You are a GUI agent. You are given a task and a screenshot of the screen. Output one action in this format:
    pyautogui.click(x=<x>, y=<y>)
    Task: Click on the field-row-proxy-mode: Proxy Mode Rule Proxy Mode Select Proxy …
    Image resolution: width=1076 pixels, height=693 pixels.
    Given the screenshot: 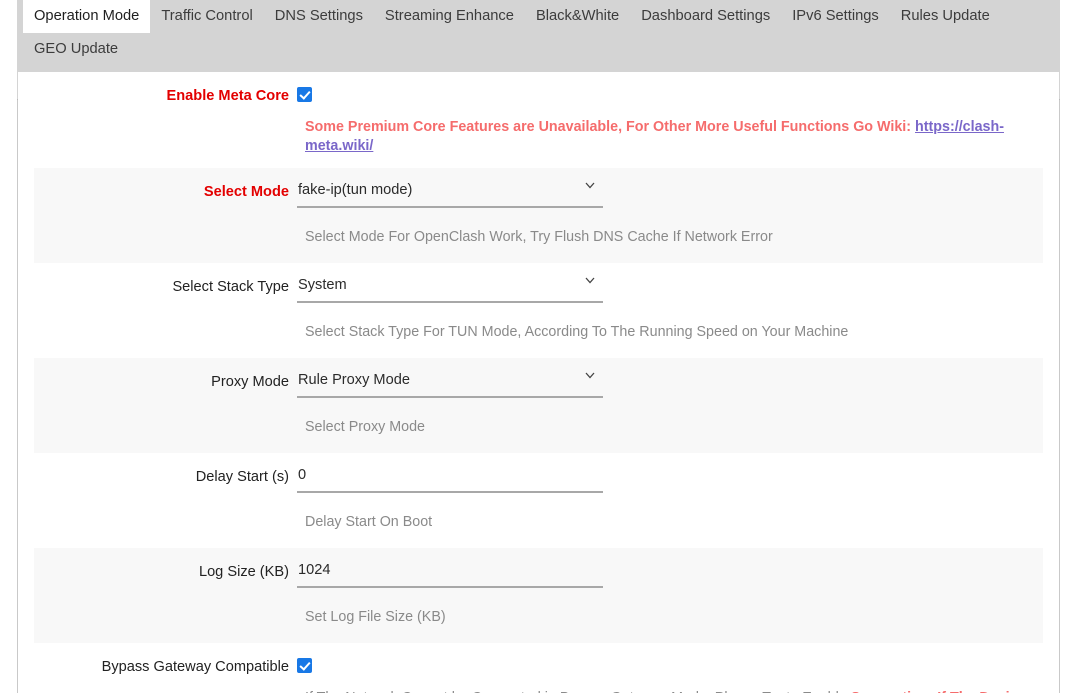 What is the action you would take?
    pyautogui.click(x=538, y=405)
    